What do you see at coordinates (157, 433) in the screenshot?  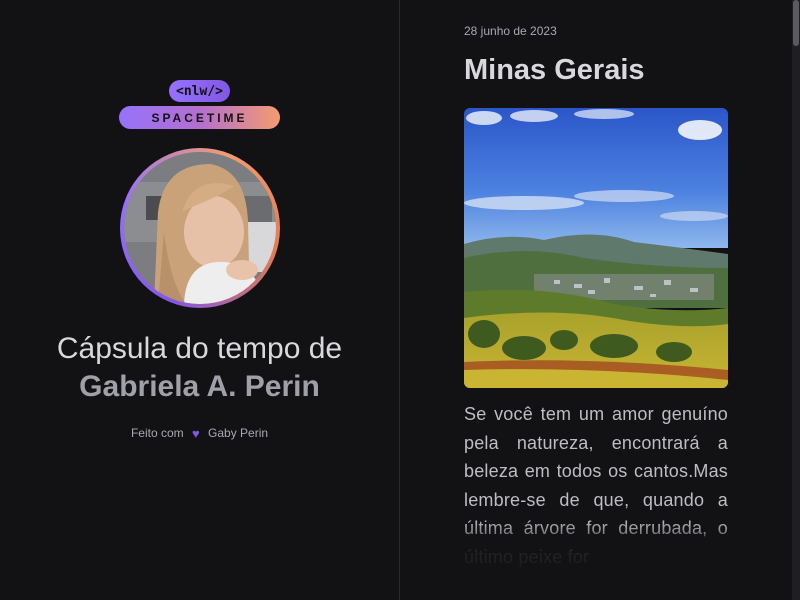 I see `credit-prefix: Feito com` at bounding box center [157, 433].